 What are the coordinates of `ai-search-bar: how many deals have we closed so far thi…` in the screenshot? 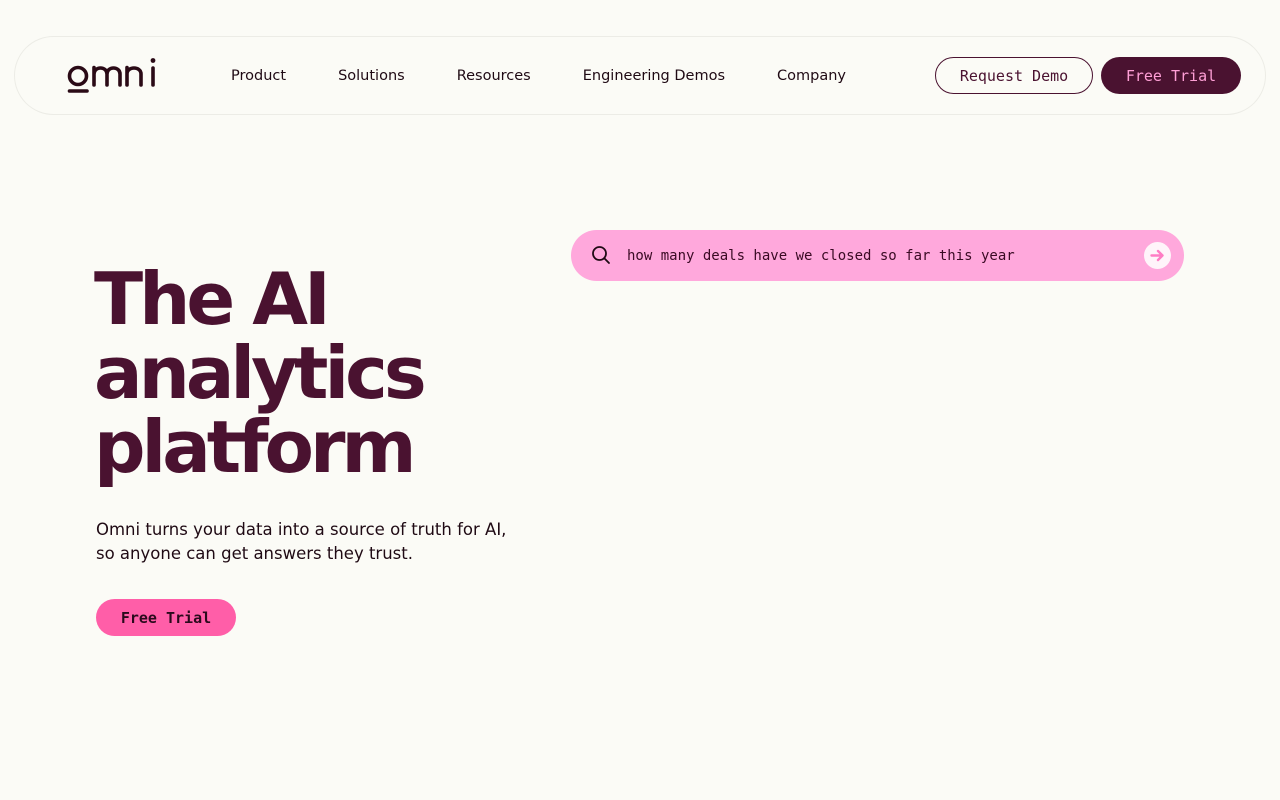 It's located at (877, 255).